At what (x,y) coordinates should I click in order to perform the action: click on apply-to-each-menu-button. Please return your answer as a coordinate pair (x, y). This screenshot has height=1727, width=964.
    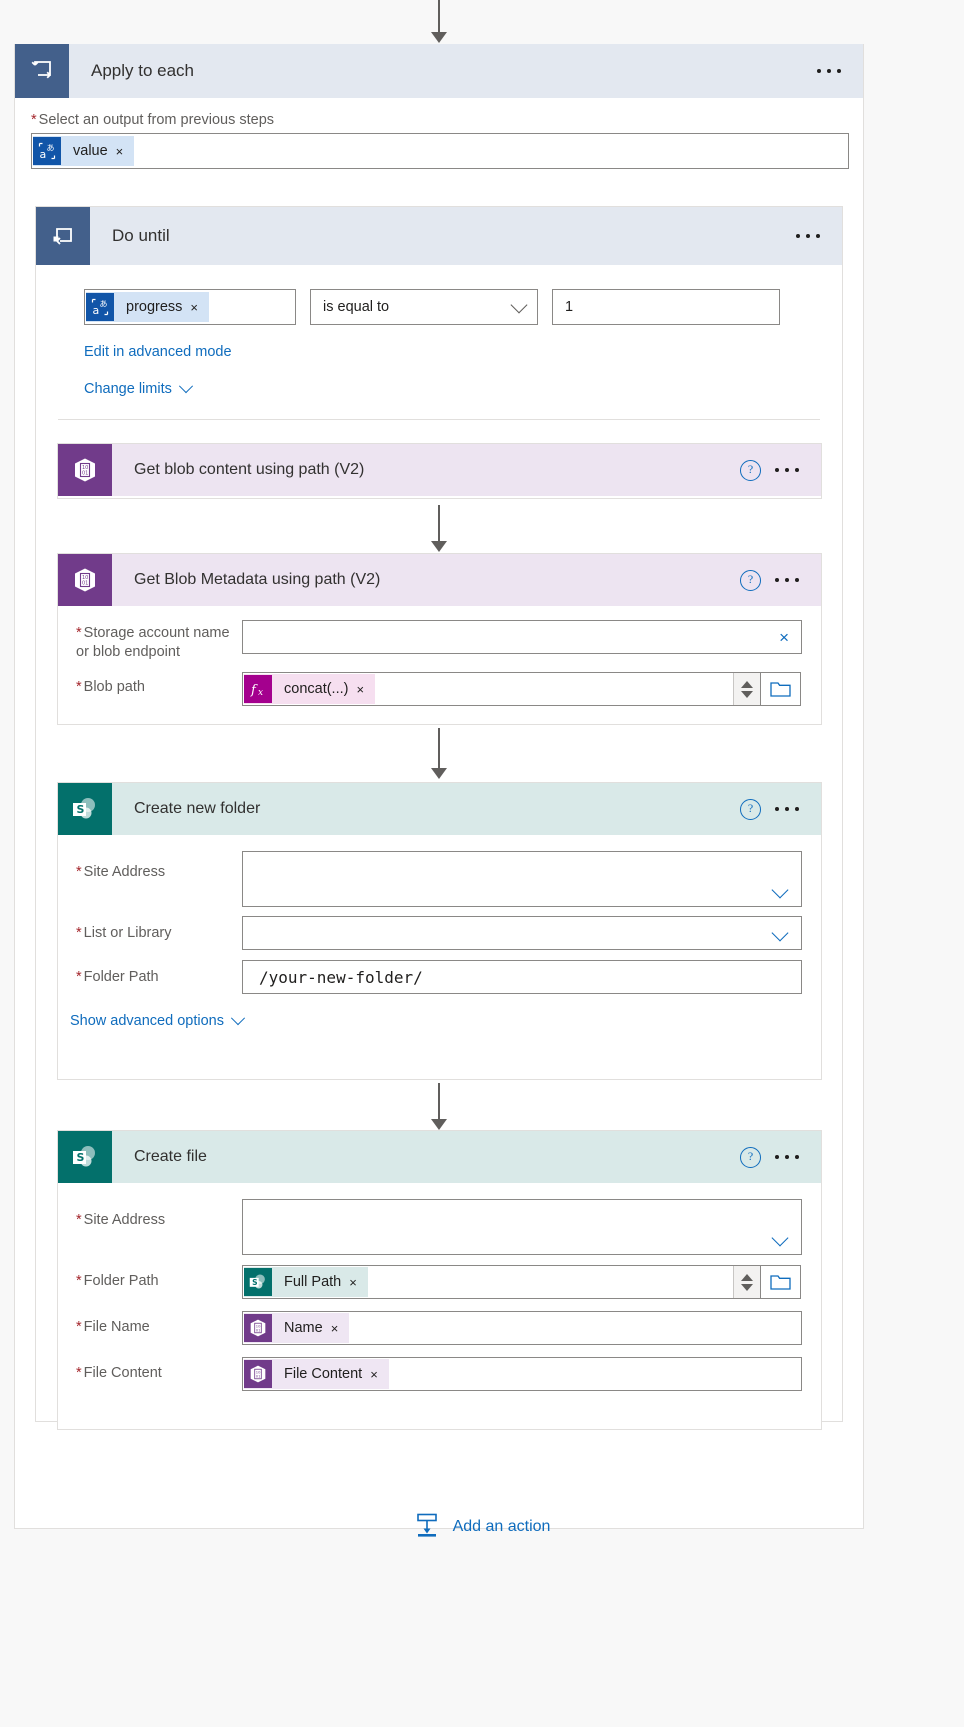
    Looking at the image, I should click on (829, 71).